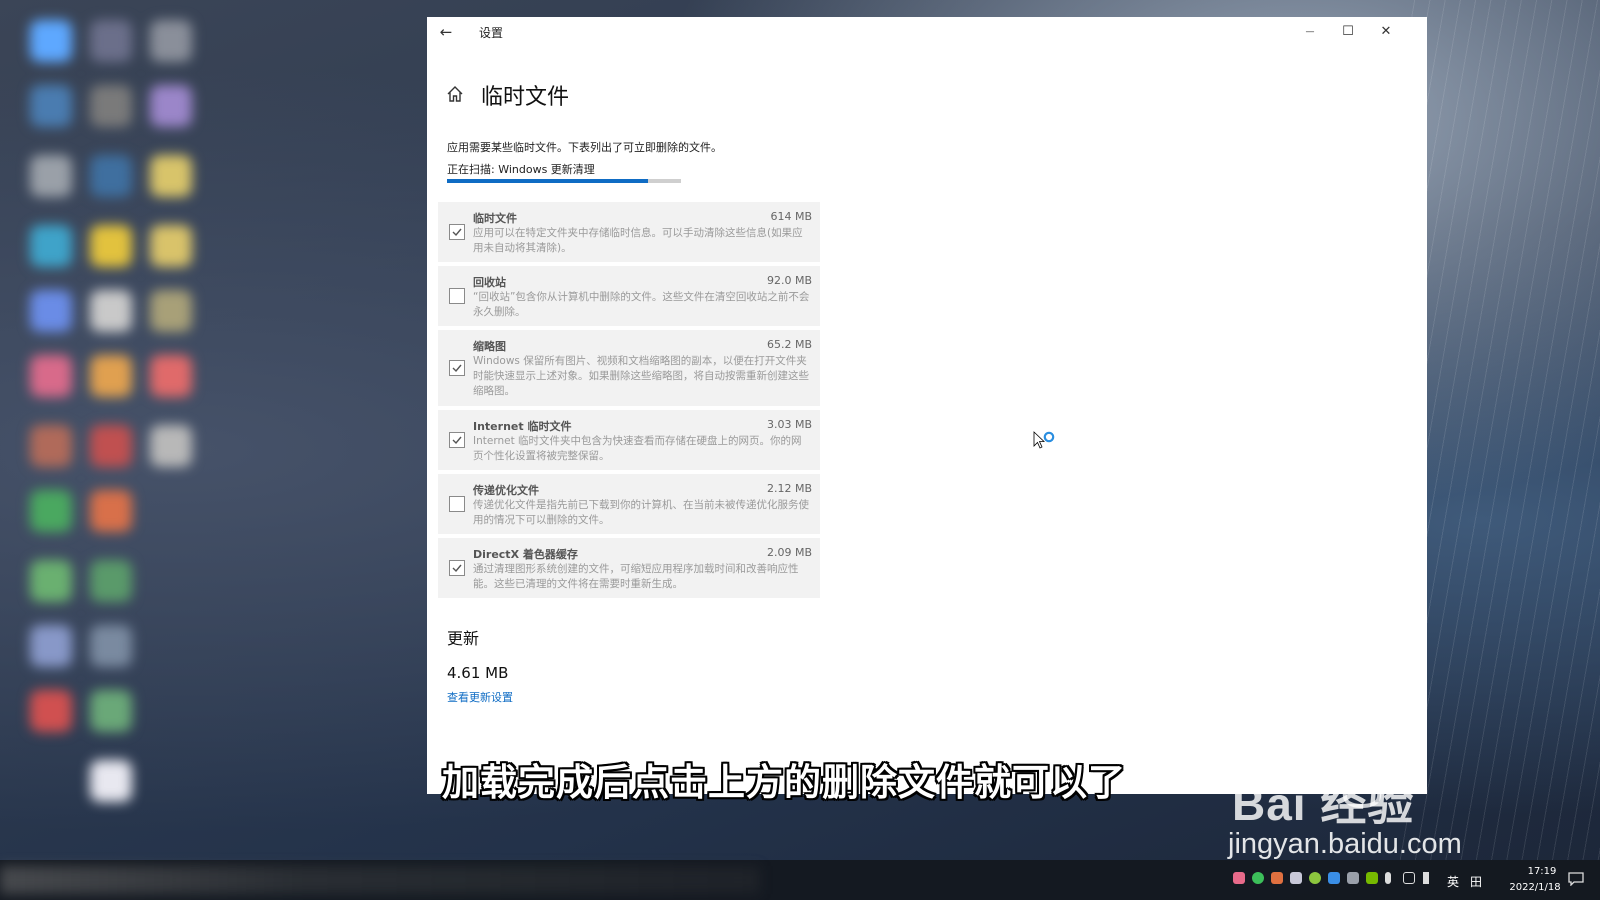 Image resolution: width=1600 pixels, height=900 pixels. Describe the element at coordinates (525, 97) in the screenshot. I see `page-title: 临时文件` at that location.